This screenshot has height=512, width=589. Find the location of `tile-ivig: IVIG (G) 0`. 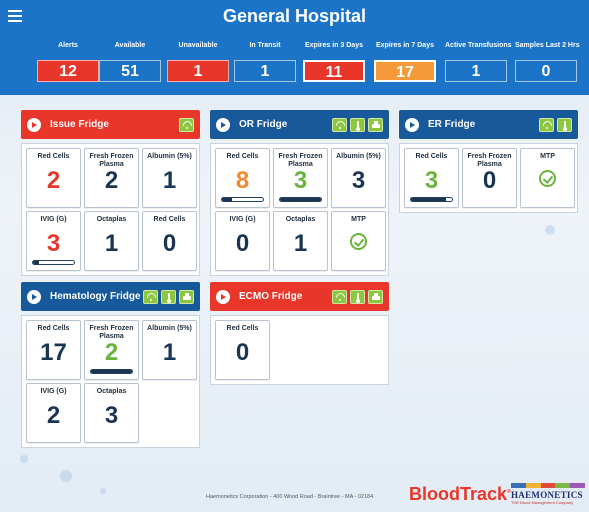

tile-ivig: IVIG (G) 0 is located at coordinates (242, 241).